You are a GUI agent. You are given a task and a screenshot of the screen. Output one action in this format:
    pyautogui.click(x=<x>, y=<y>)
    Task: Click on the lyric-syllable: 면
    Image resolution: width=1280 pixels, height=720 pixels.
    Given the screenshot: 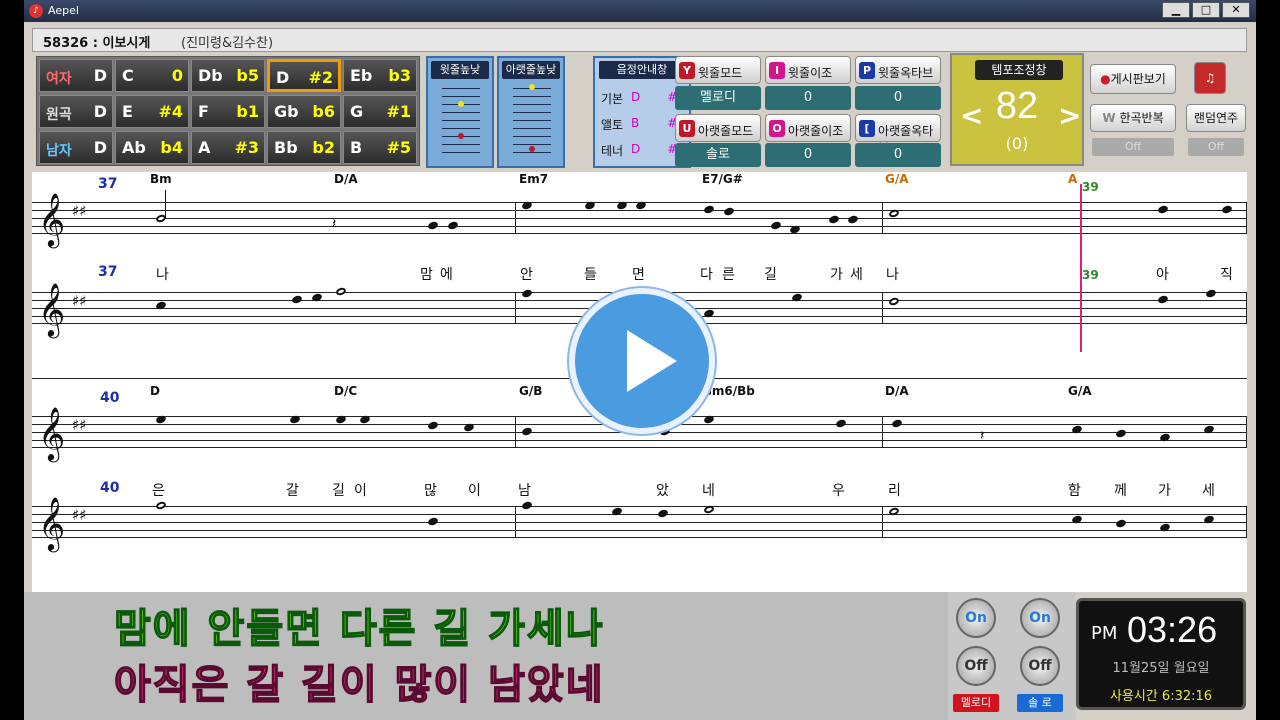 What is the action you would take?
    pyautogui.click(x=638, y=275)
    